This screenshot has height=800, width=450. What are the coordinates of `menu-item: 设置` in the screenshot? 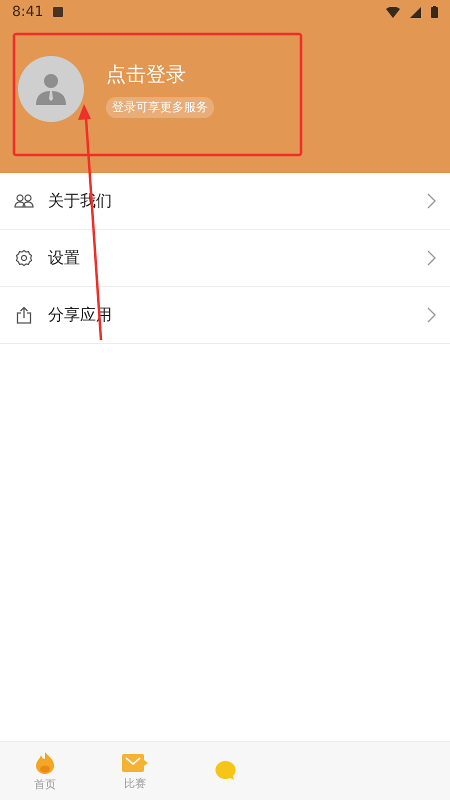 It's located at (225, 258).